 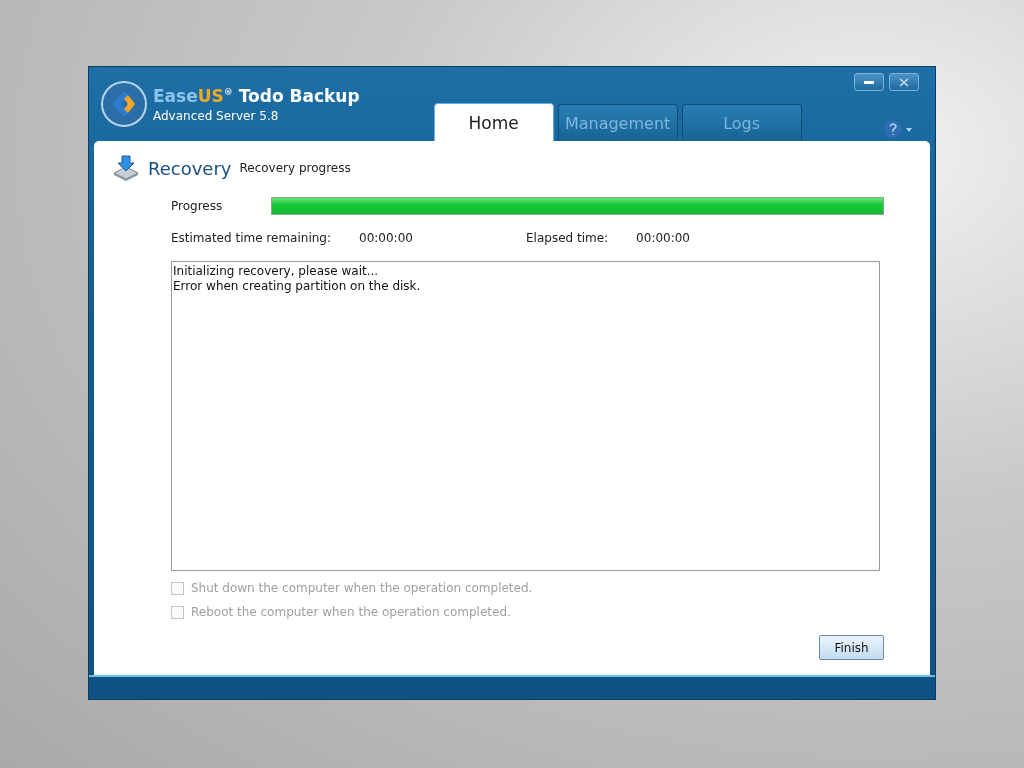 I want to click on minimize-button, so click(x=869, y=82).